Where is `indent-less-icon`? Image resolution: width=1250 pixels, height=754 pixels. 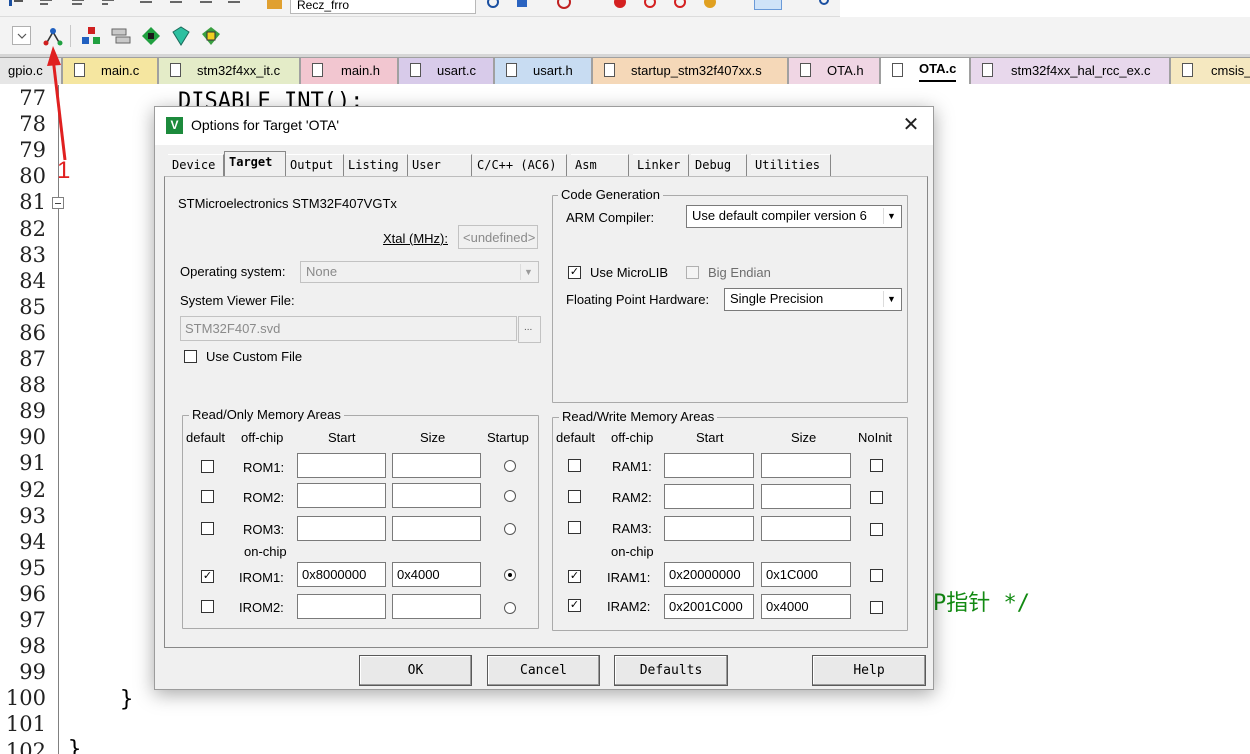
indent-less-icon is located at coordinates (176, 5).